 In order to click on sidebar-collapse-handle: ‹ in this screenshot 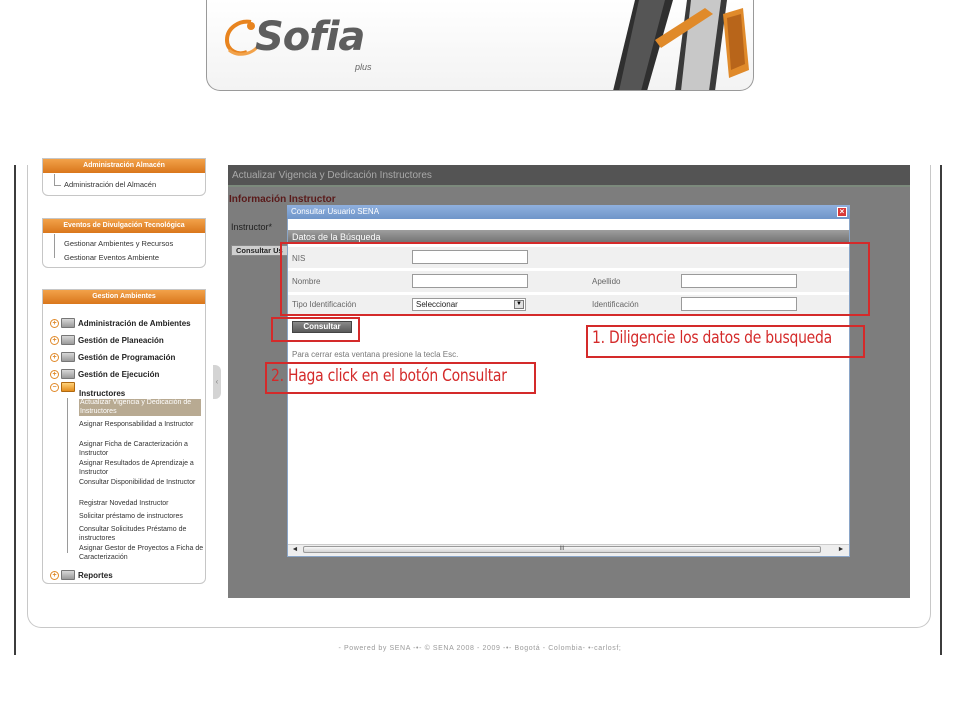, I will do `click(217, 382)`.